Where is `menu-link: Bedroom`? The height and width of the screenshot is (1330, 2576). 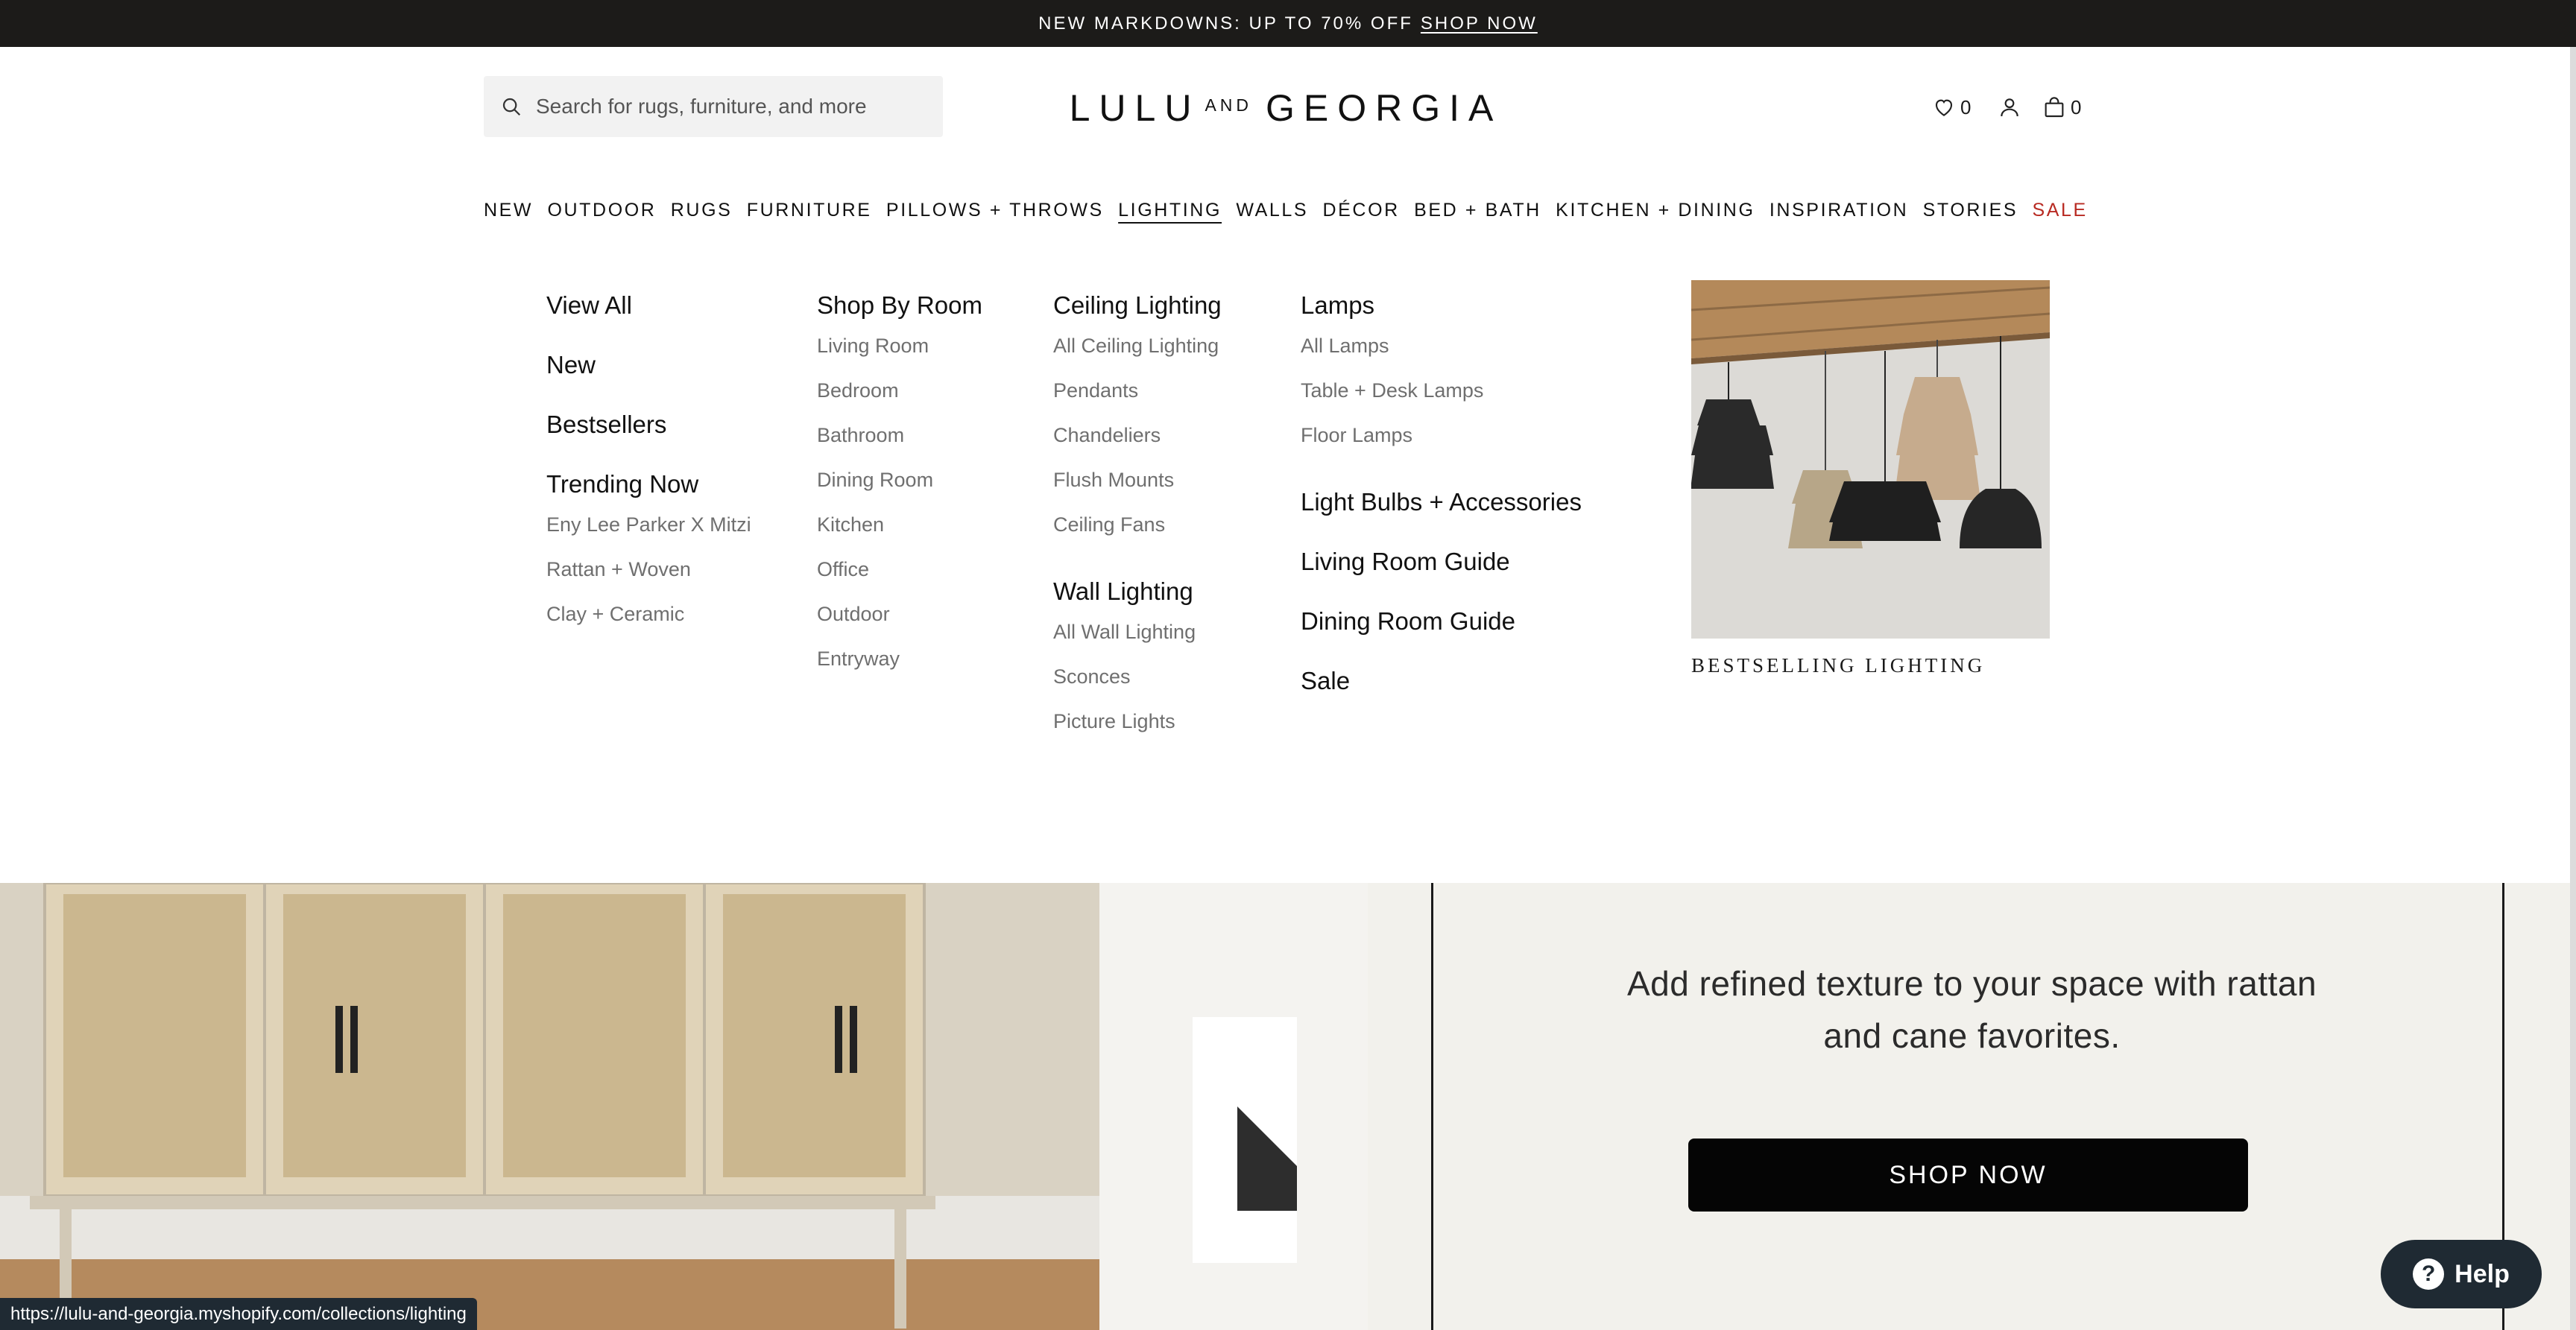 menu-link: Bedroom is located at coordinates (899, 390).